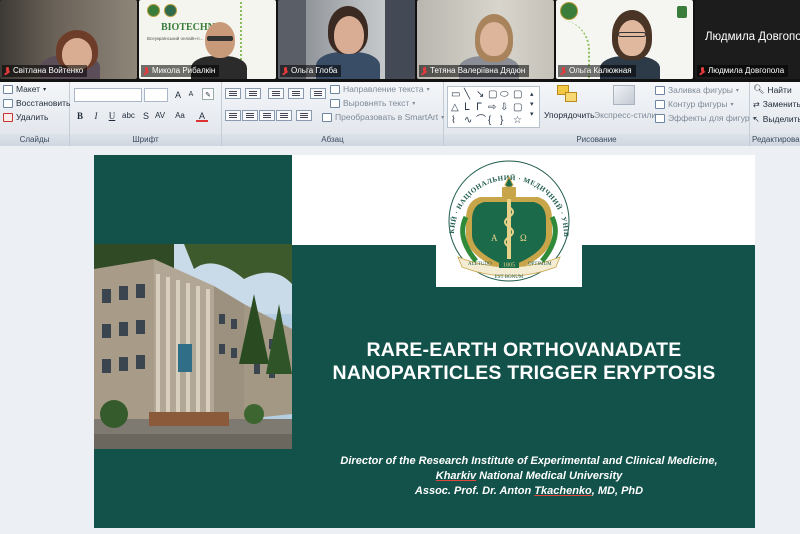 The width and height of the screenshot is (800, 534). Describe the element at coordinates (509, 277) in the screenshot. I see `emblem-motto-bottom: EST BONUM` at that location.